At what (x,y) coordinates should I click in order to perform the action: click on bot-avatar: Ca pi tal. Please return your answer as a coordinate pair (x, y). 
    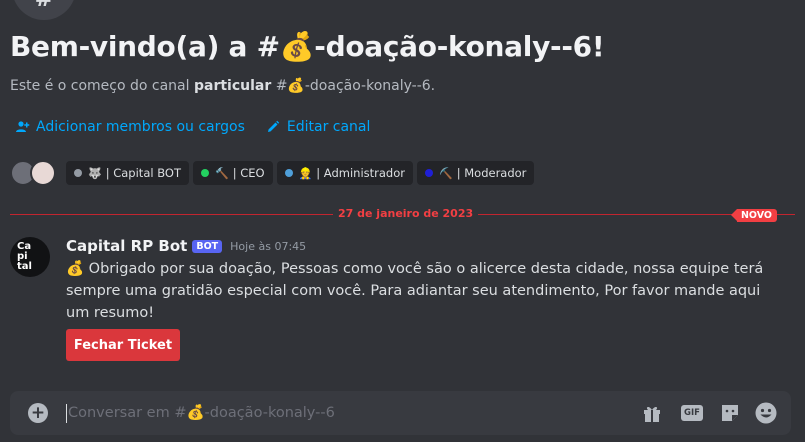
    Looking at the image, I should click on (30, 257).